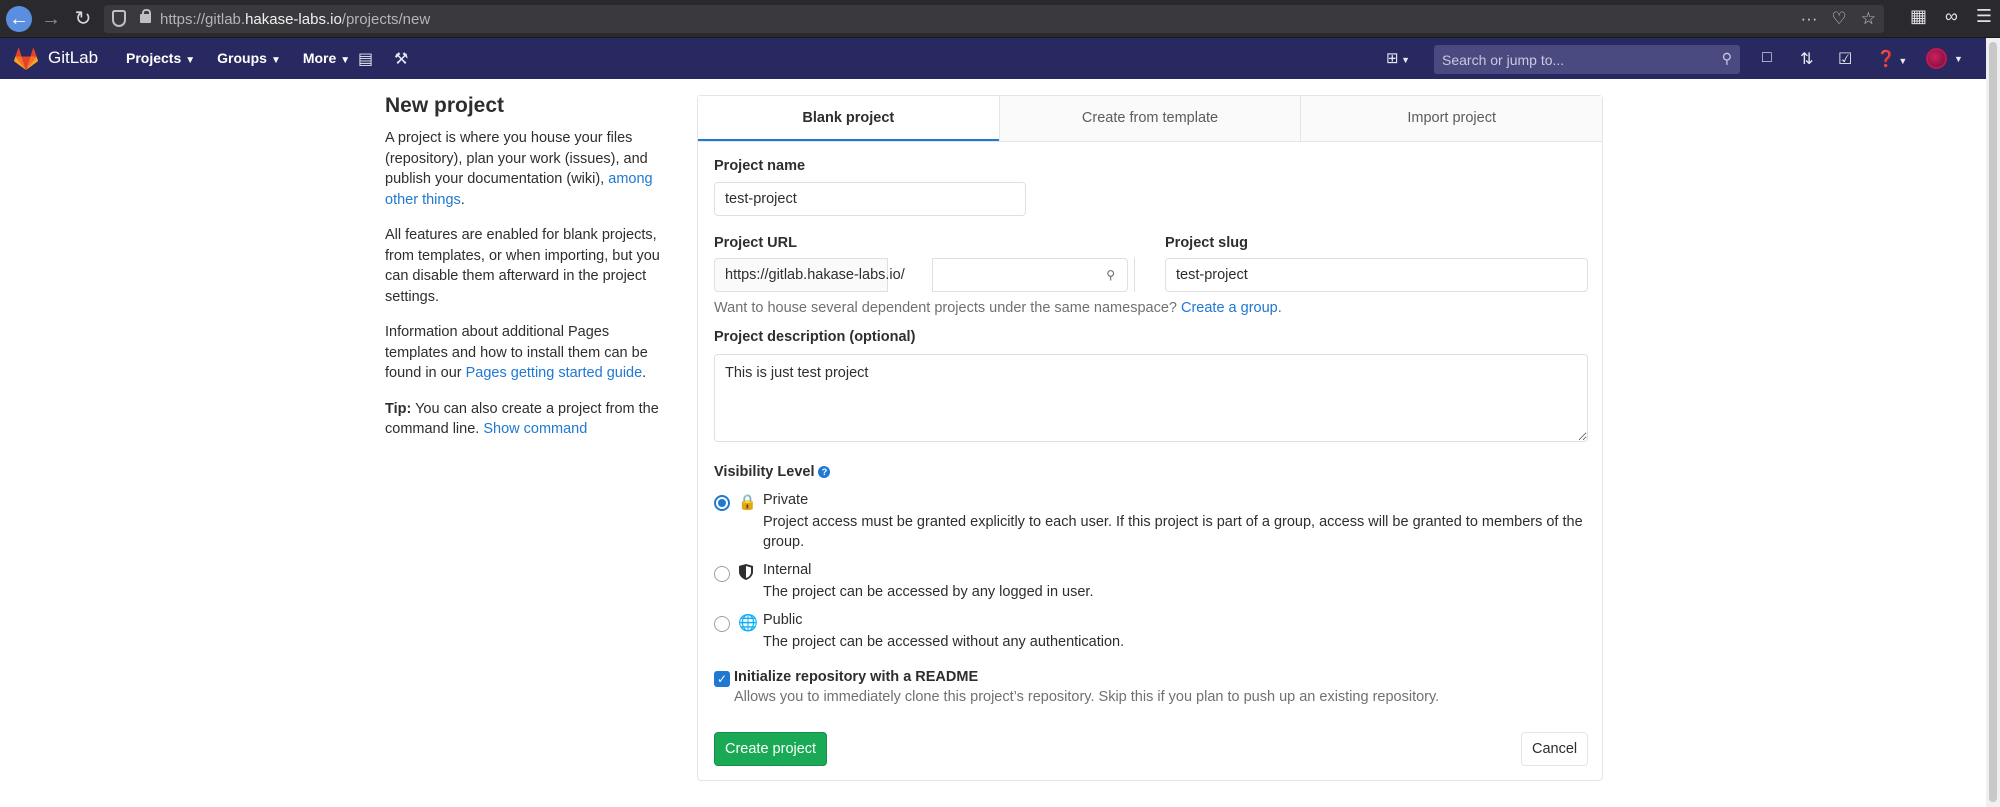  Describe the element at coordinates (83, 19) in the screenshot. I see `reload-icon: ↻` at that location.